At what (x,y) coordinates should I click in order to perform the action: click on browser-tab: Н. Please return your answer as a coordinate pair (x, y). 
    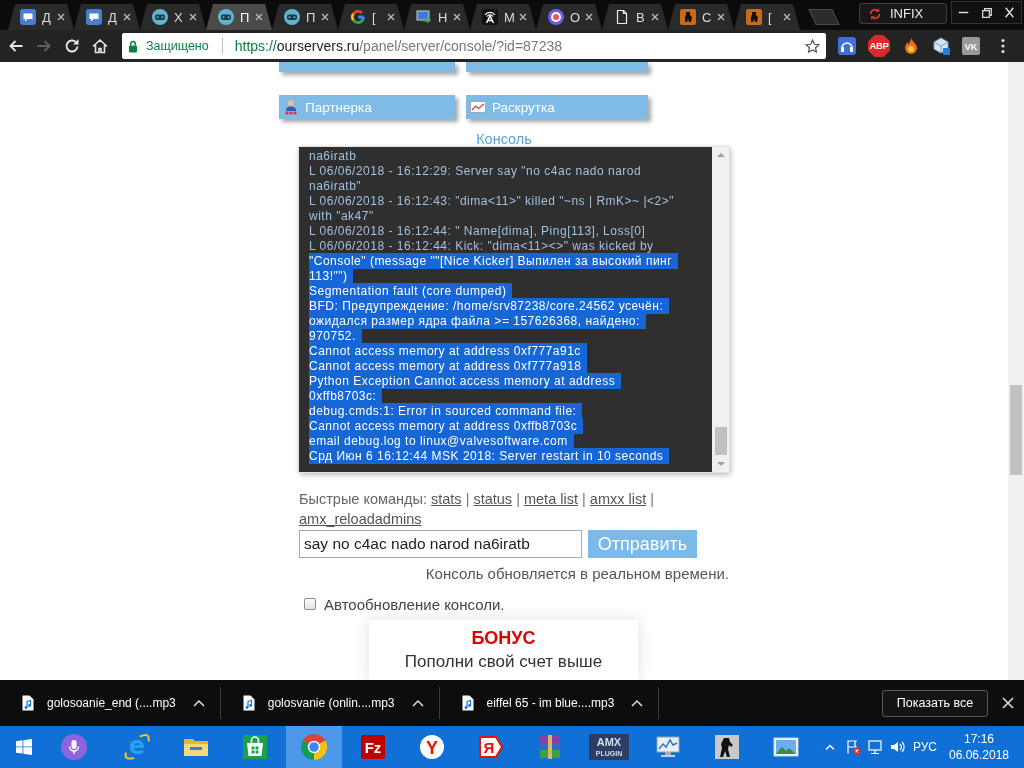
    Looking at the image, I should click on (437, 17).